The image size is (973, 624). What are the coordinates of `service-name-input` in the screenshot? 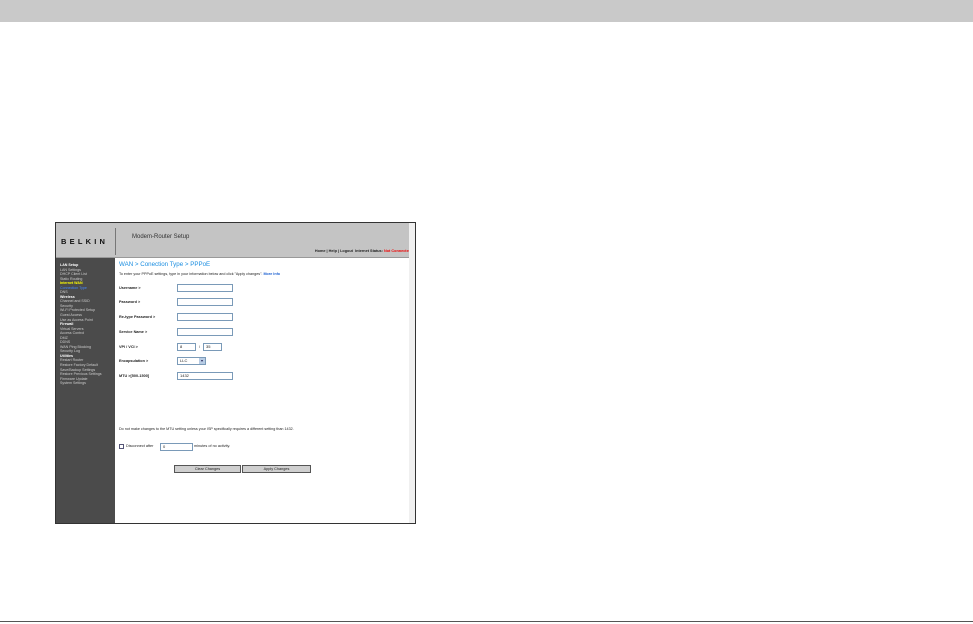 It's located at (205, 332).